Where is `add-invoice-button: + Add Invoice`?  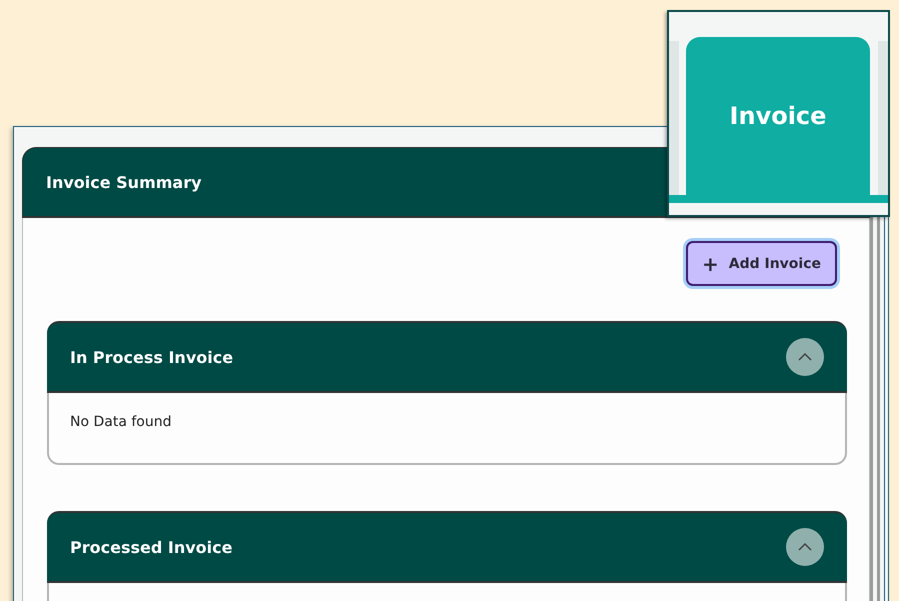 add-invoice-button: + Add Invoice is located at coordinates (761, 263).